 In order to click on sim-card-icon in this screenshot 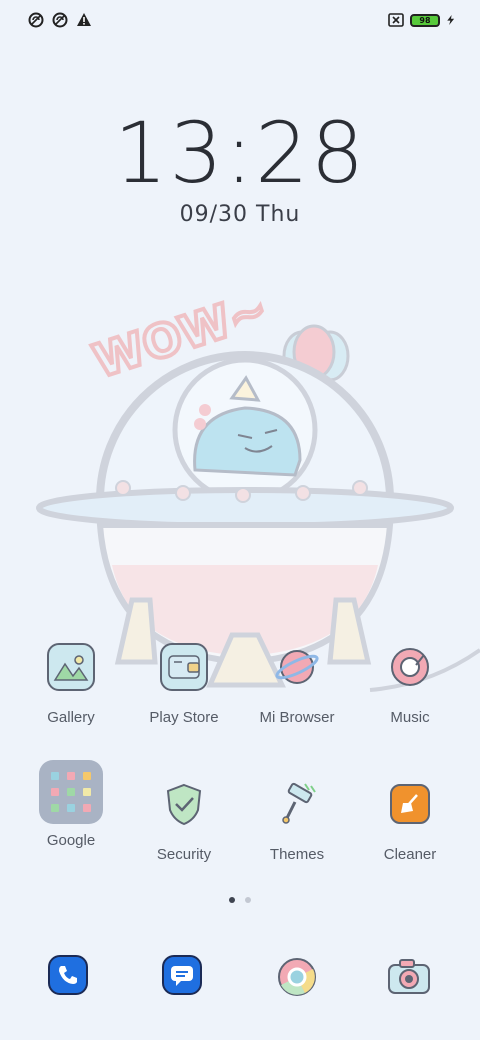, I will do `click(396, 20)`.